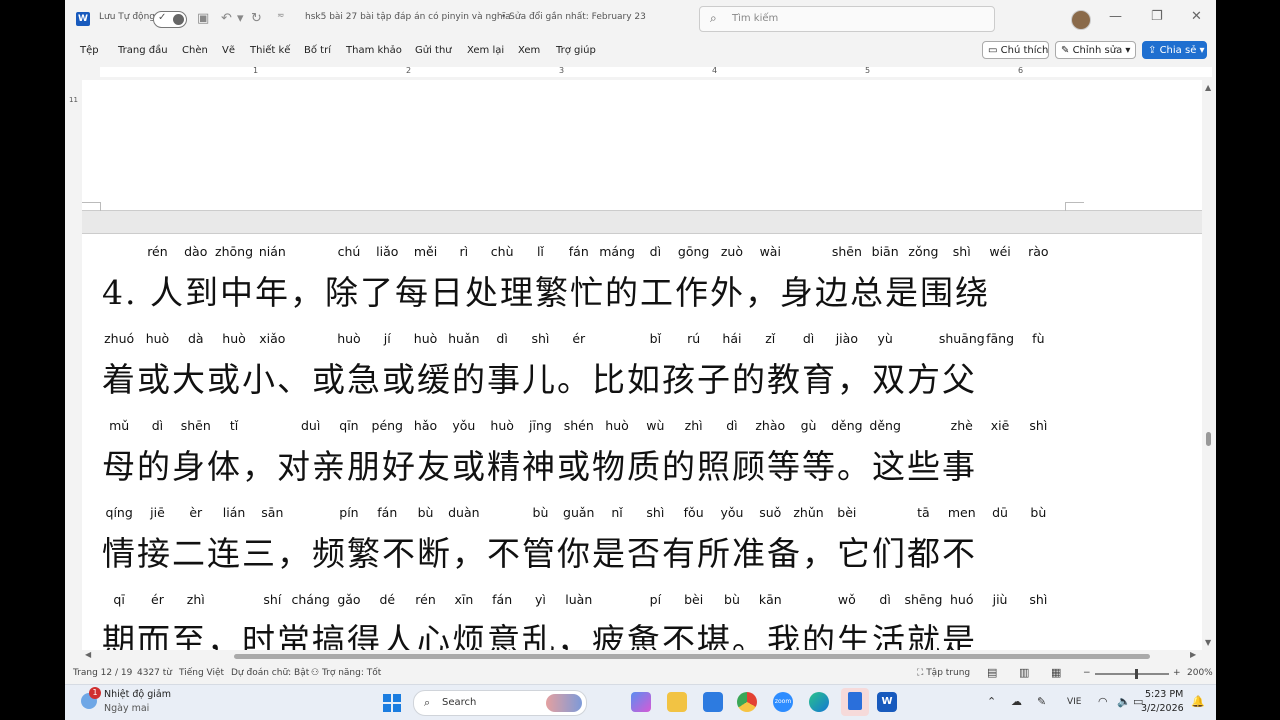  What do you see at coordinates (240, 18) in the screenshot?
I see `undo-dropdown-icon: ▾` at bounding box center [240, 18].